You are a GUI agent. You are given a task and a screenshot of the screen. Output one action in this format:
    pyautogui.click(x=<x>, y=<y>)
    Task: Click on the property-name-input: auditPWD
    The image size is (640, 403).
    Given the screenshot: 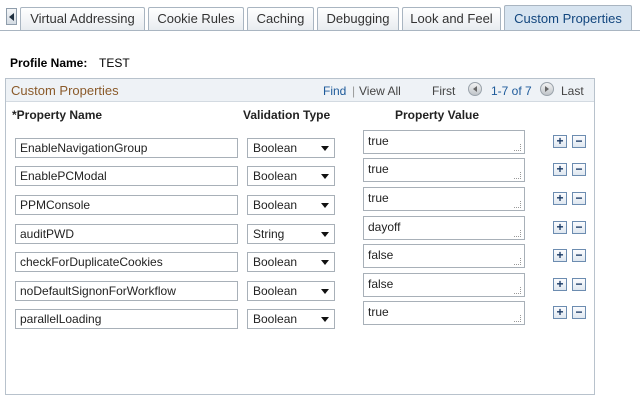 What is the action you would take?
    pyautogui.click(x=126, y=234)
    